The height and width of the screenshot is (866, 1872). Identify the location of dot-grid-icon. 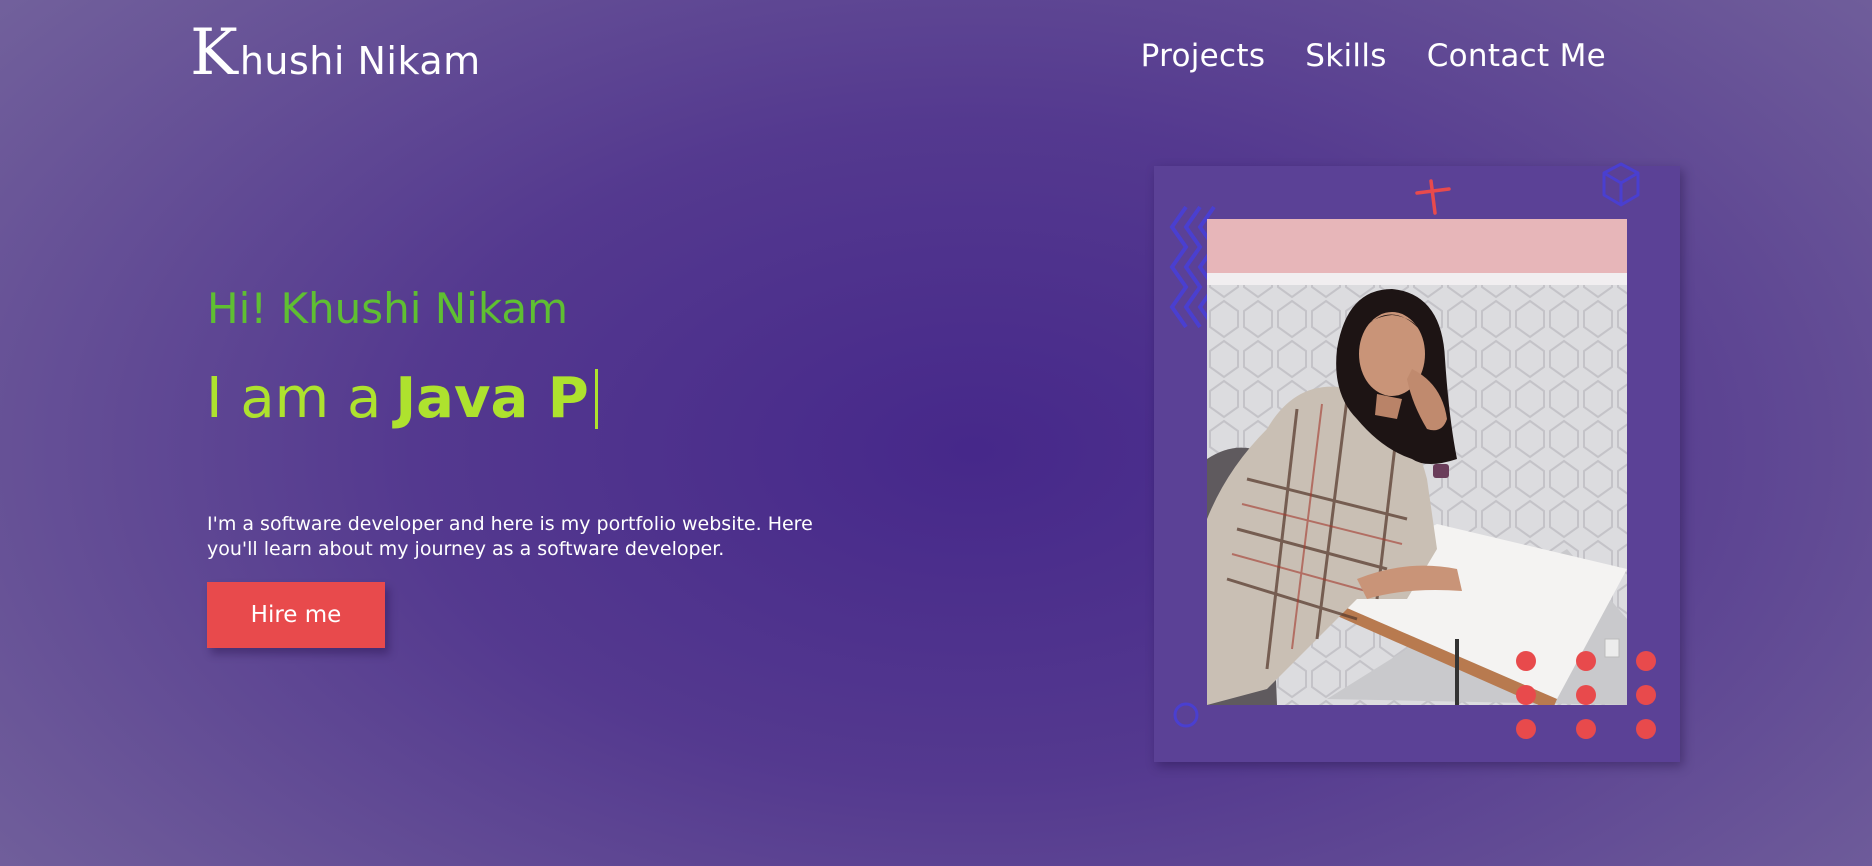
(1586, 695).